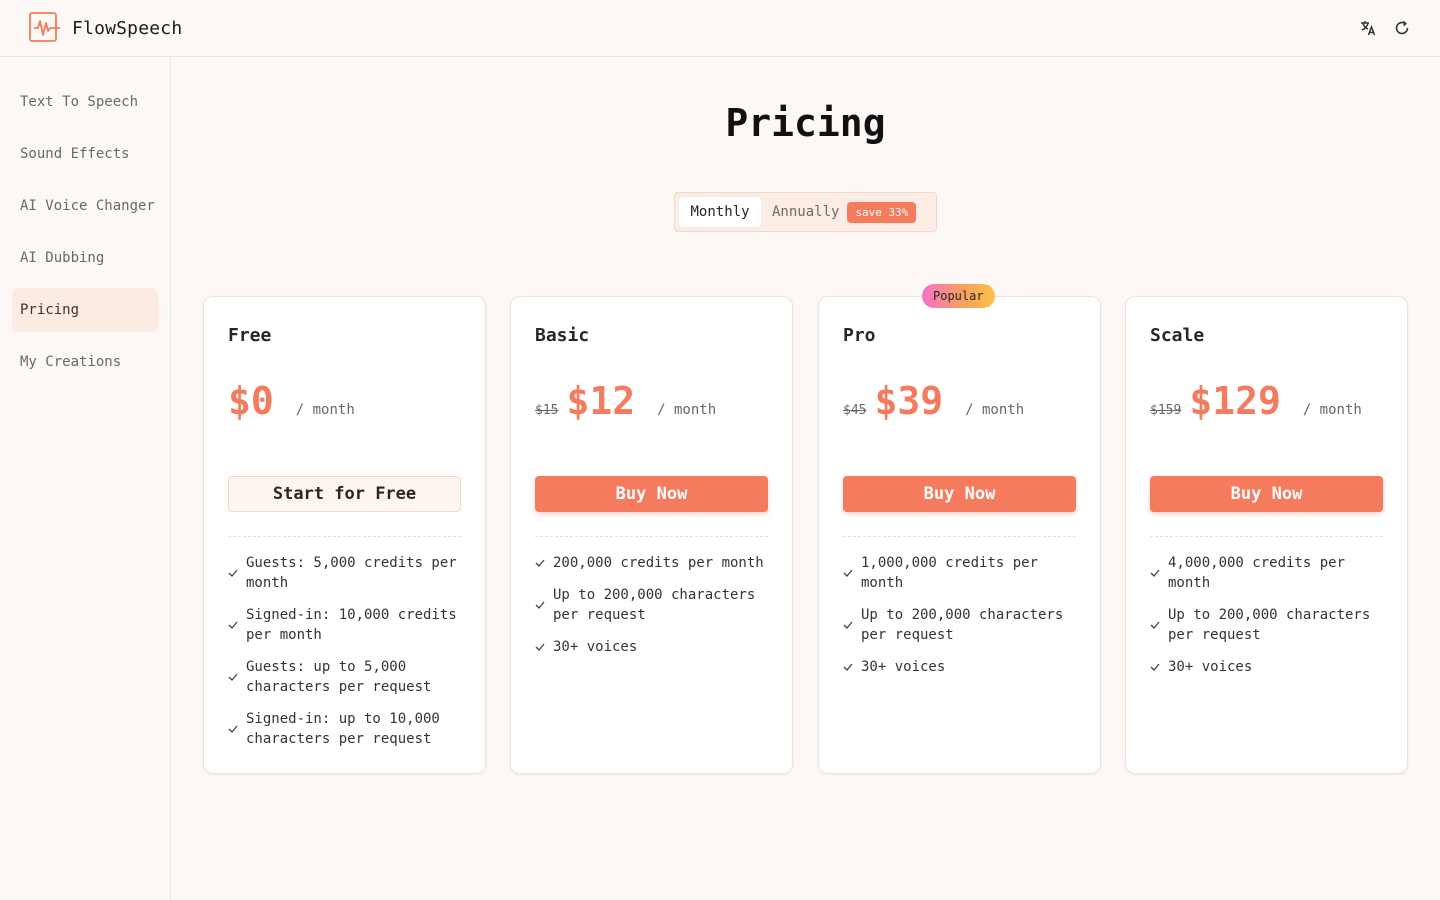 Image resolution: width=1440 pixels, height=900 pixels. I want to click on feature-text: Signed-in: 10,000 credits per month, so click(351, 625).